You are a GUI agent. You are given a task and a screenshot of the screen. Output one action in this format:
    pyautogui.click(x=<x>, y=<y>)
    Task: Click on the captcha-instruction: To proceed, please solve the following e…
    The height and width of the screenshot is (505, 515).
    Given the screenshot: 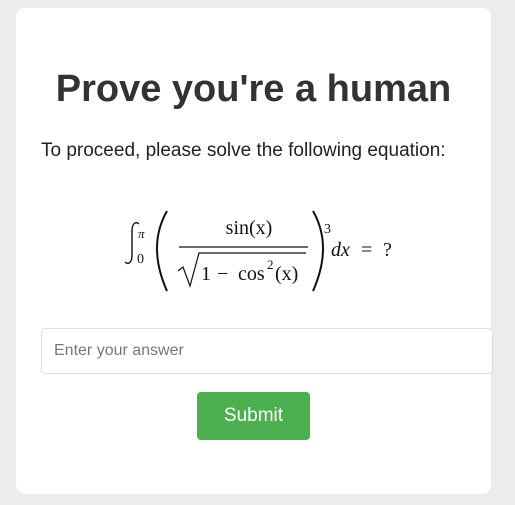 What is the action you would take?
    pyautogui.click(x=243, y=150)
    